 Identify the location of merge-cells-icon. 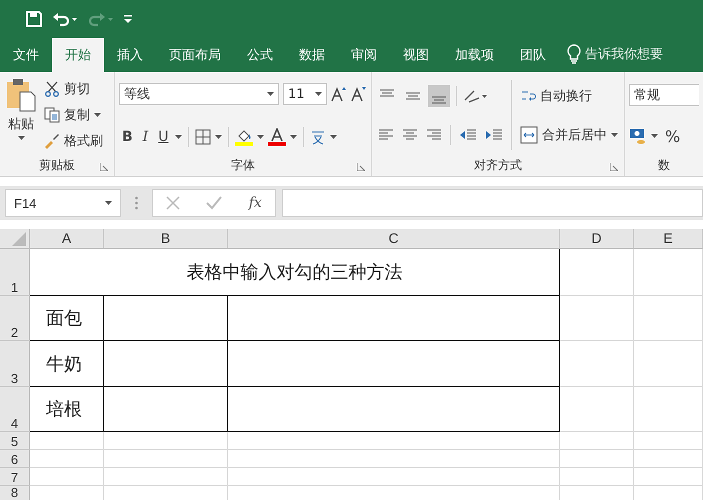
(529, 135).